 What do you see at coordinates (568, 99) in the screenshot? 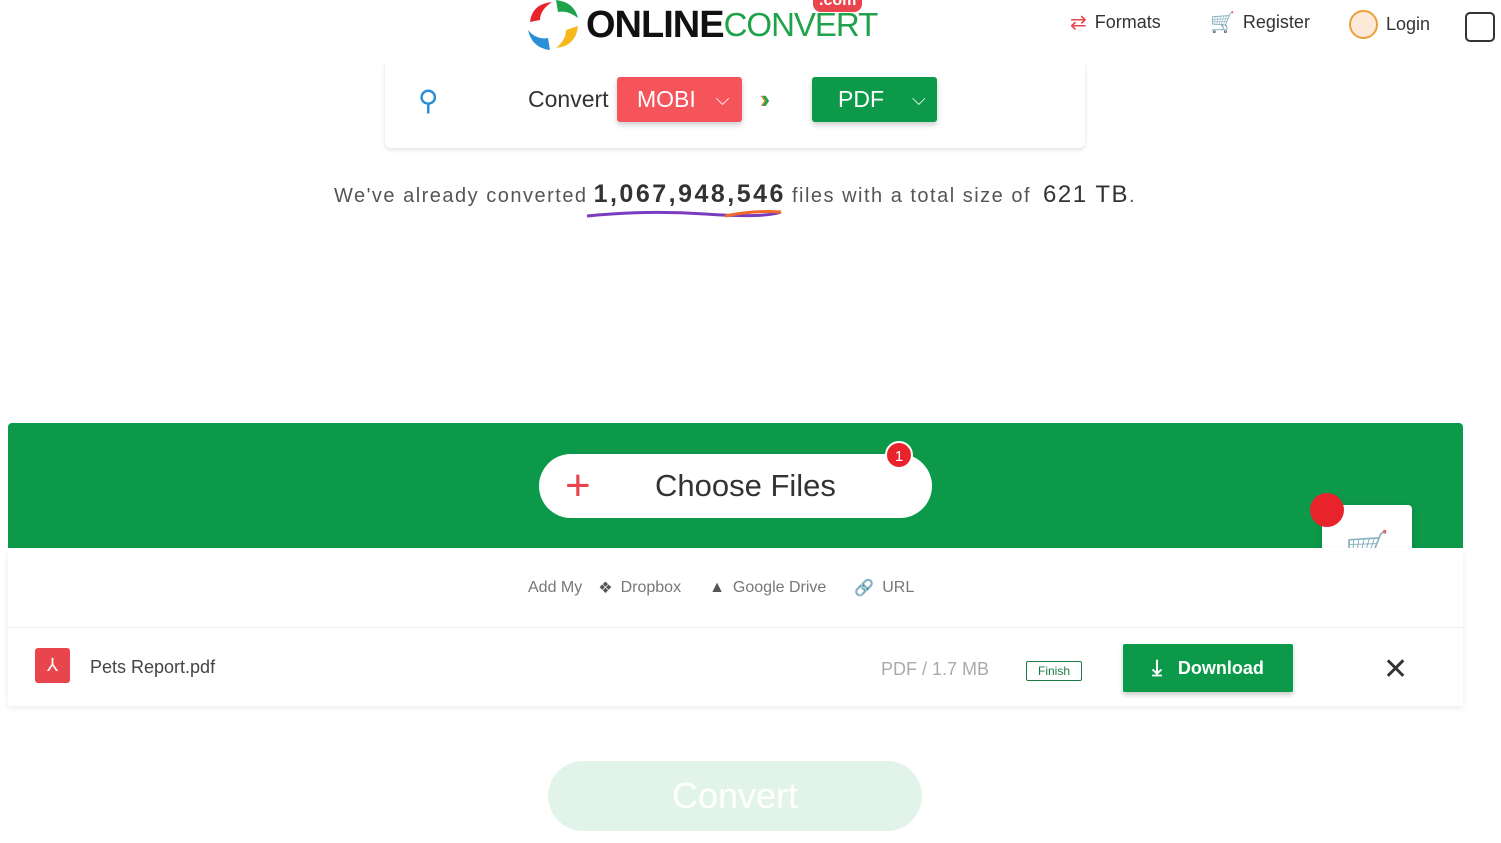
I see `convert-label: Convert` at bounding box center [568, 99].